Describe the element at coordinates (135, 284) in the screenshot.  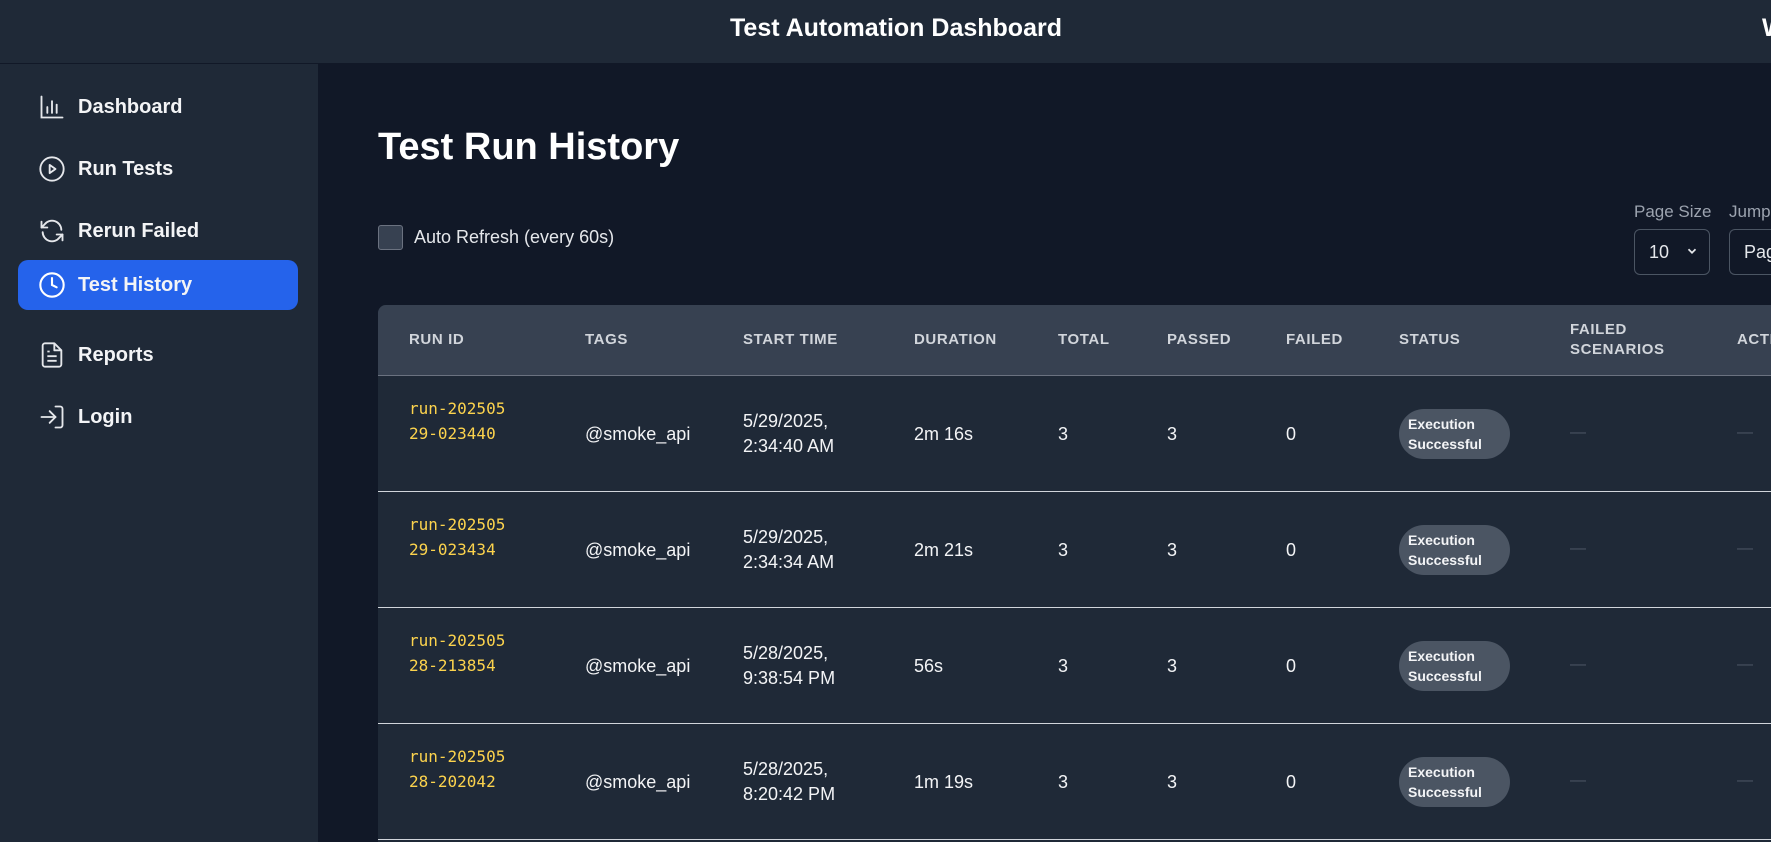
I see `sidebar-item-label: Test History` at that location.